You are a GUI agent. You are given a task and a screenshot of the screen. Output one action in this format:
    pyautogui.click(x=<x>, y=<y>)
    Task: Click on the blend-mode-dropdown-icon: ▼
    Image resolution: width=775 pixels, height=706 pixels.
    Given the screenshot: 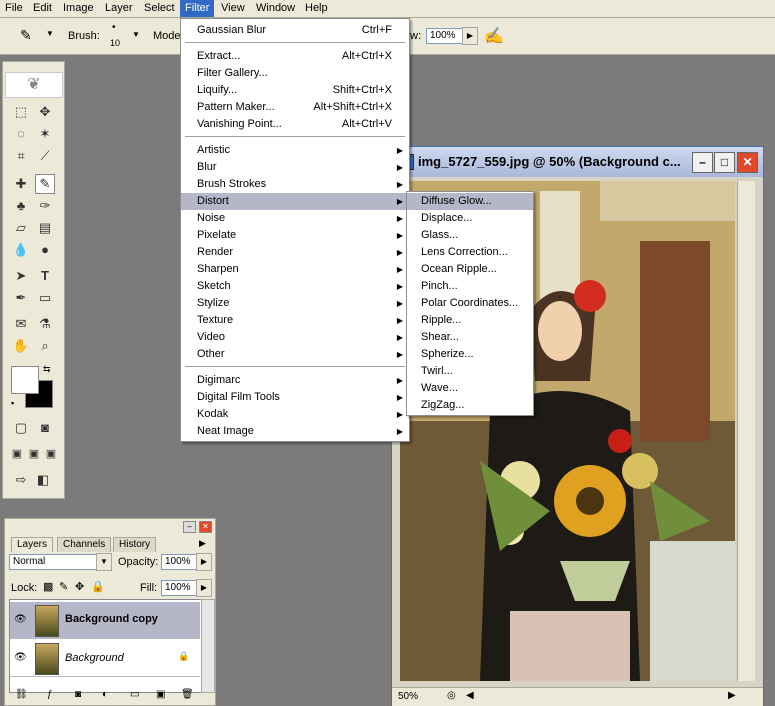 What is the action you would take?
    pyautogui.click(x=104, y=562)
    